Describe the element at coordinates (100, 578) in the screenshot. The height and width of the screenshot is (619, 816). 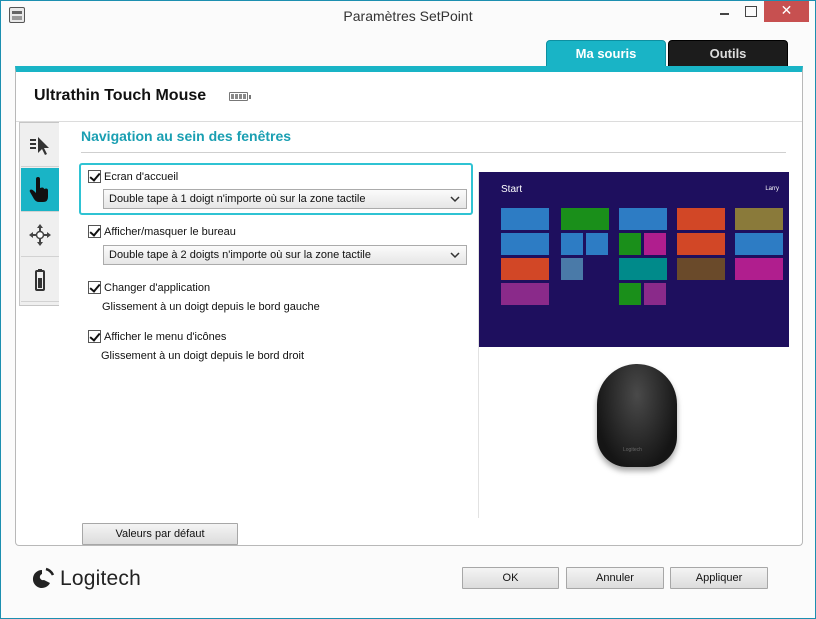
I see `logo-text: Logitech` at that location.